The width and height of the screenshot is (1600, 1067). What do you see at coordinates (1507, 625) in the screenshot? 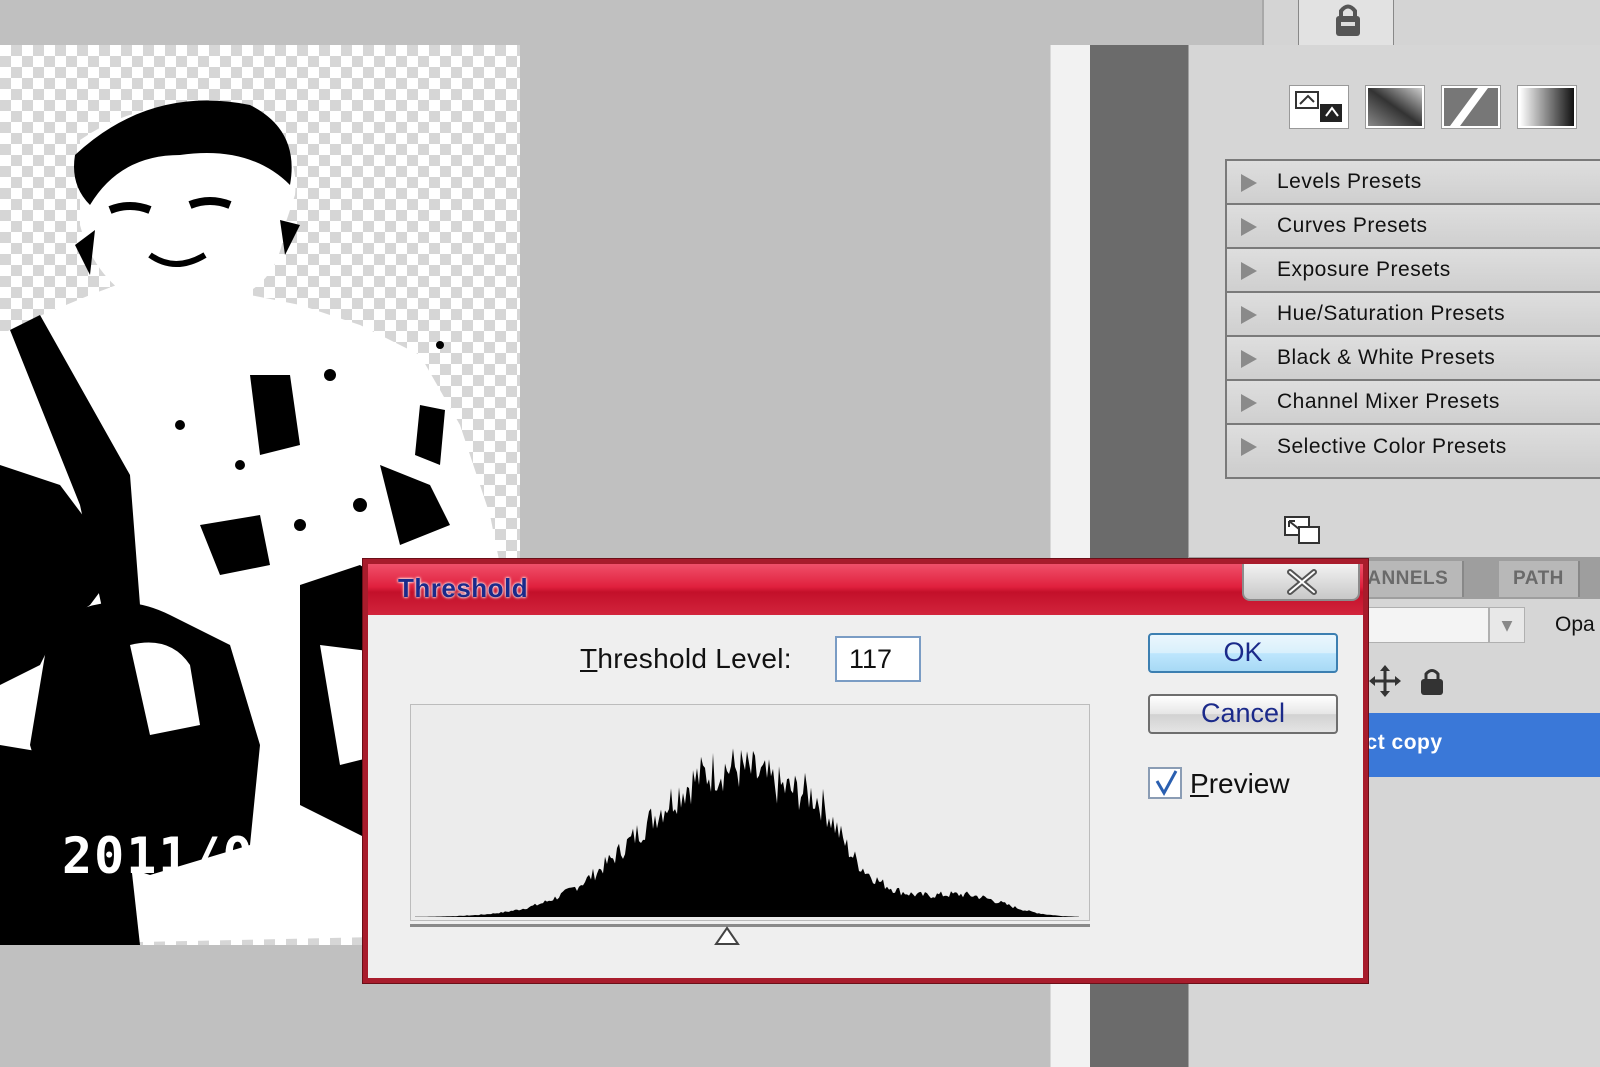
I see `chevron-down-icon: ▼` at bounding box center [1507, 625].